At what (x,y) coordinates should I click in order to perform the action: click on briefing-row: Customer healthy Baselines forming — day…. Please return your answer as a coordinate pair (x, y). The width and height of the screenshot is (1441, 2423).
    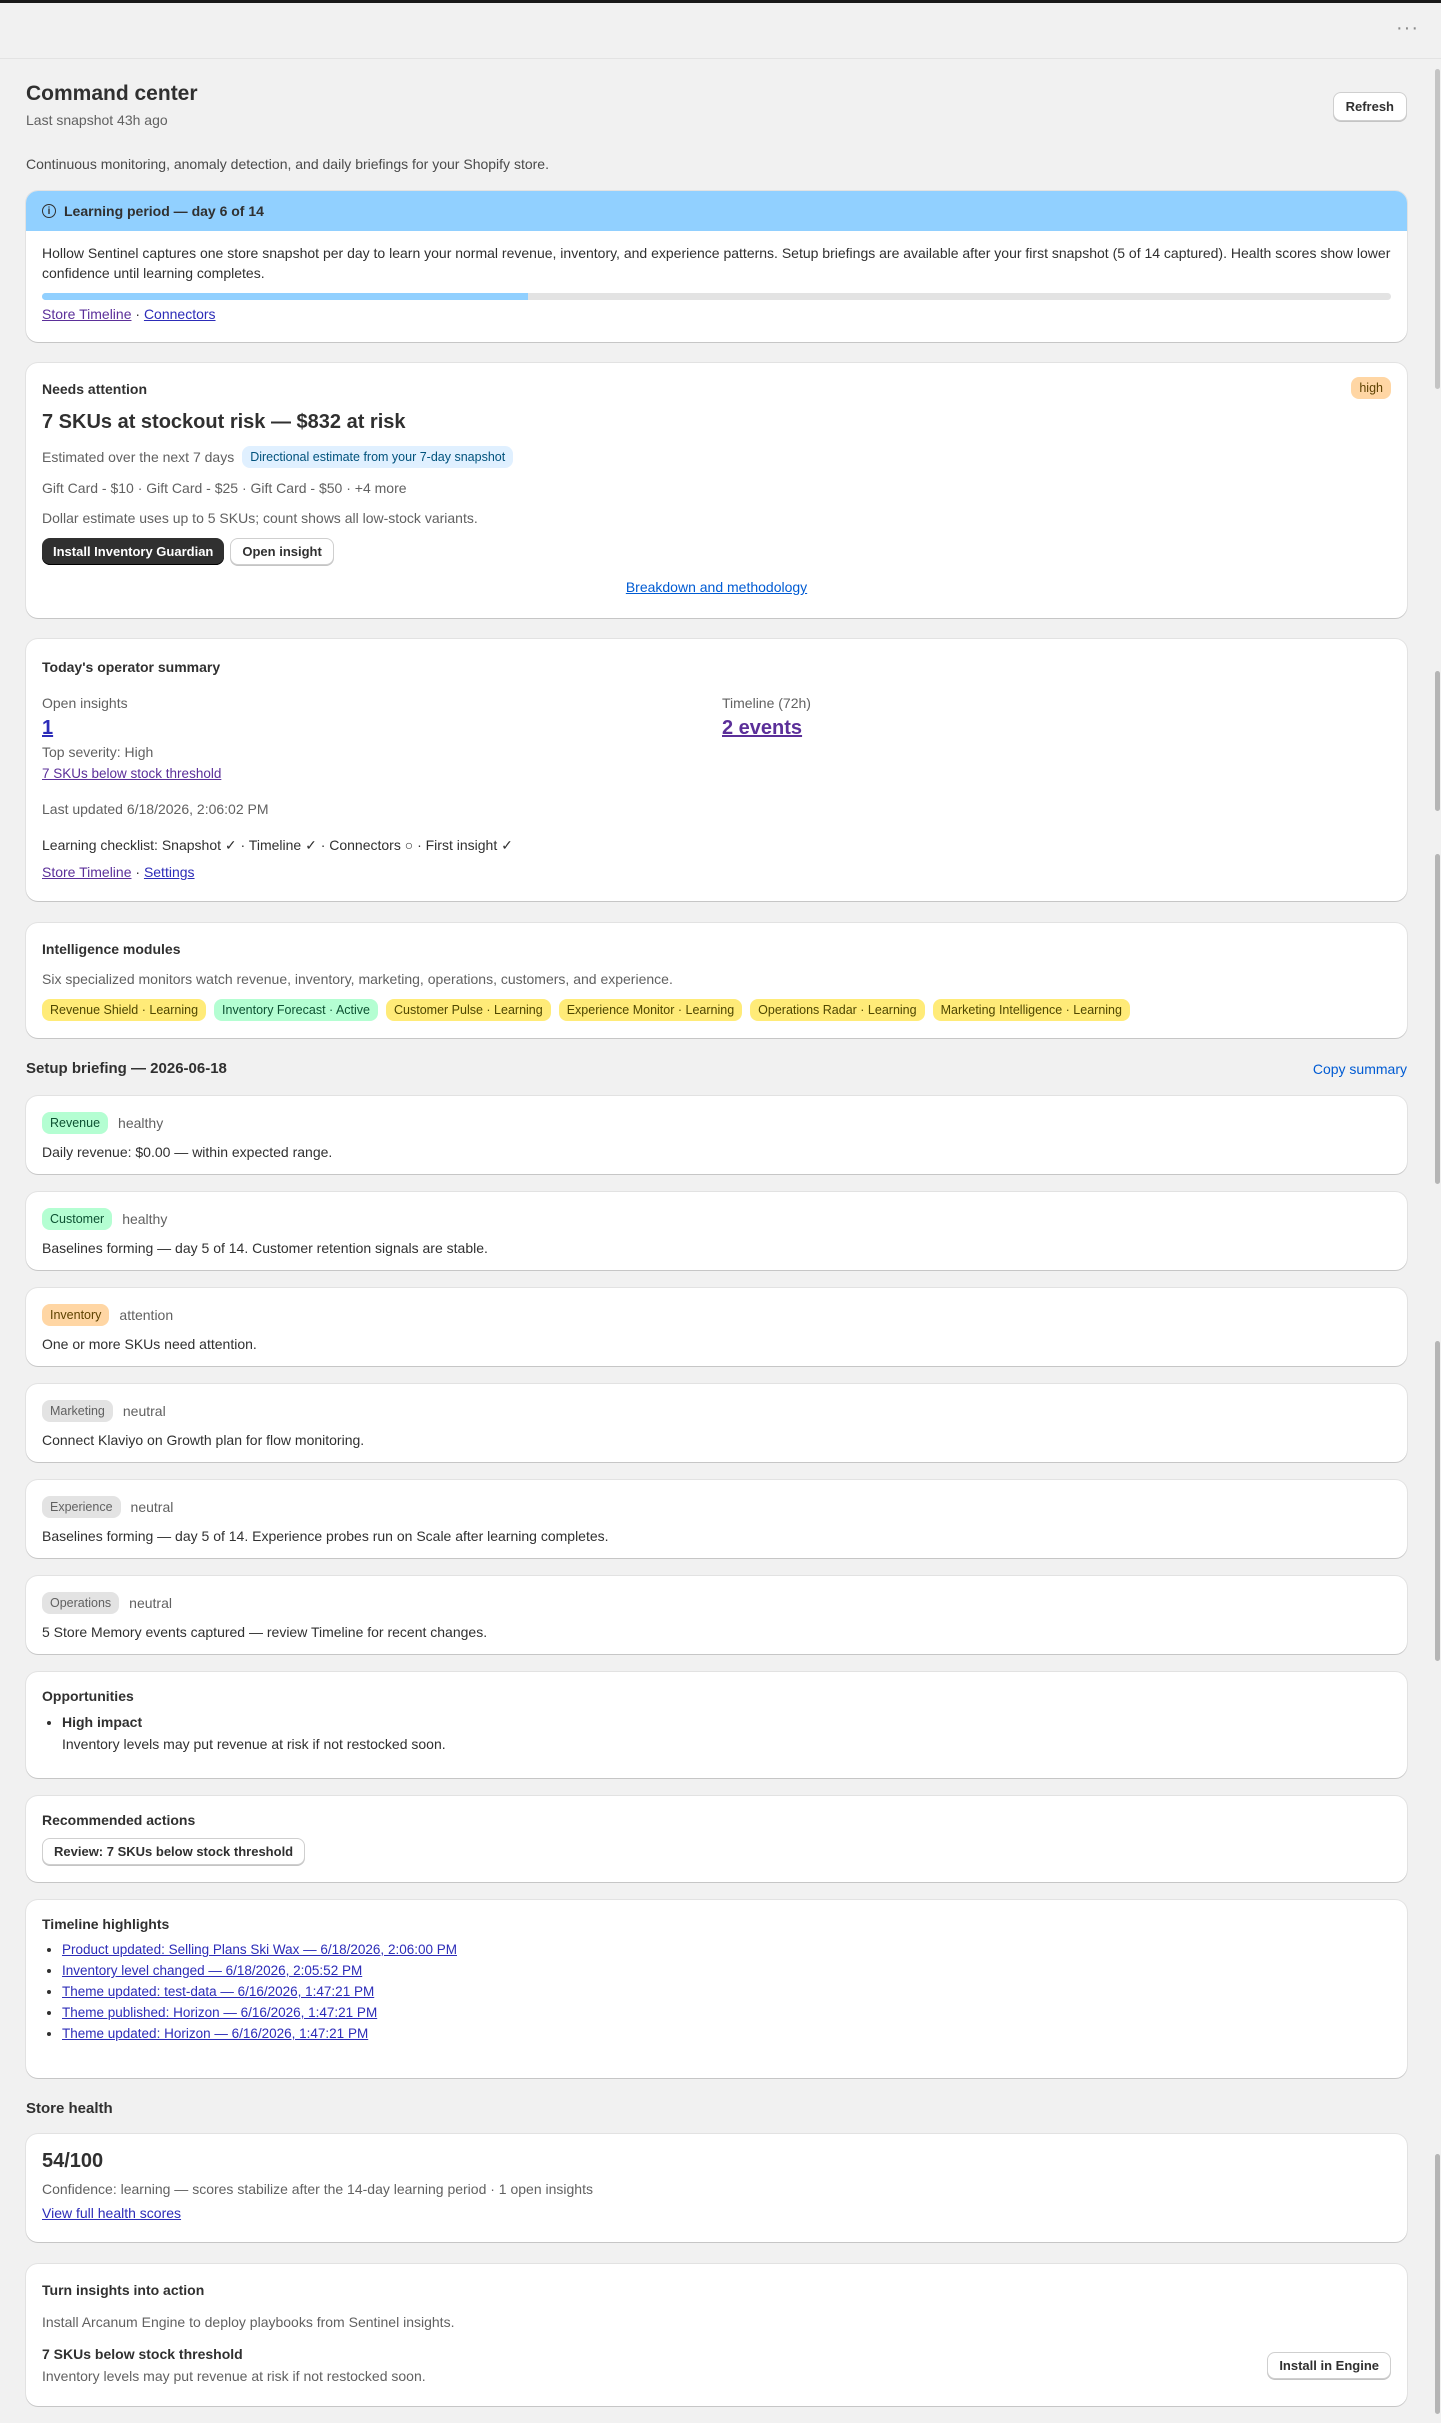
    Looking at the image, I should click on (716, 1231).